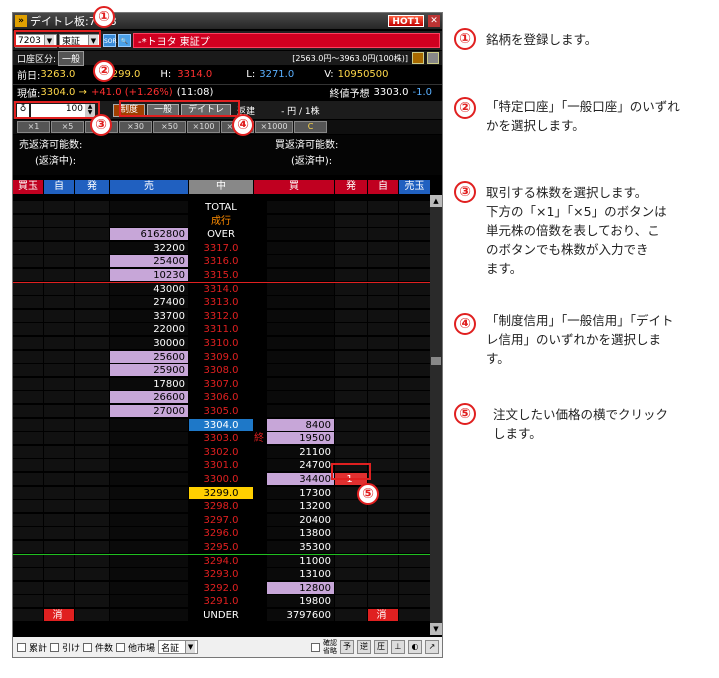  What do you see at coordinates (300, 479) in the screenshot?
I see `cell-buy-qty: 34400` at bounding box center [300, 479].